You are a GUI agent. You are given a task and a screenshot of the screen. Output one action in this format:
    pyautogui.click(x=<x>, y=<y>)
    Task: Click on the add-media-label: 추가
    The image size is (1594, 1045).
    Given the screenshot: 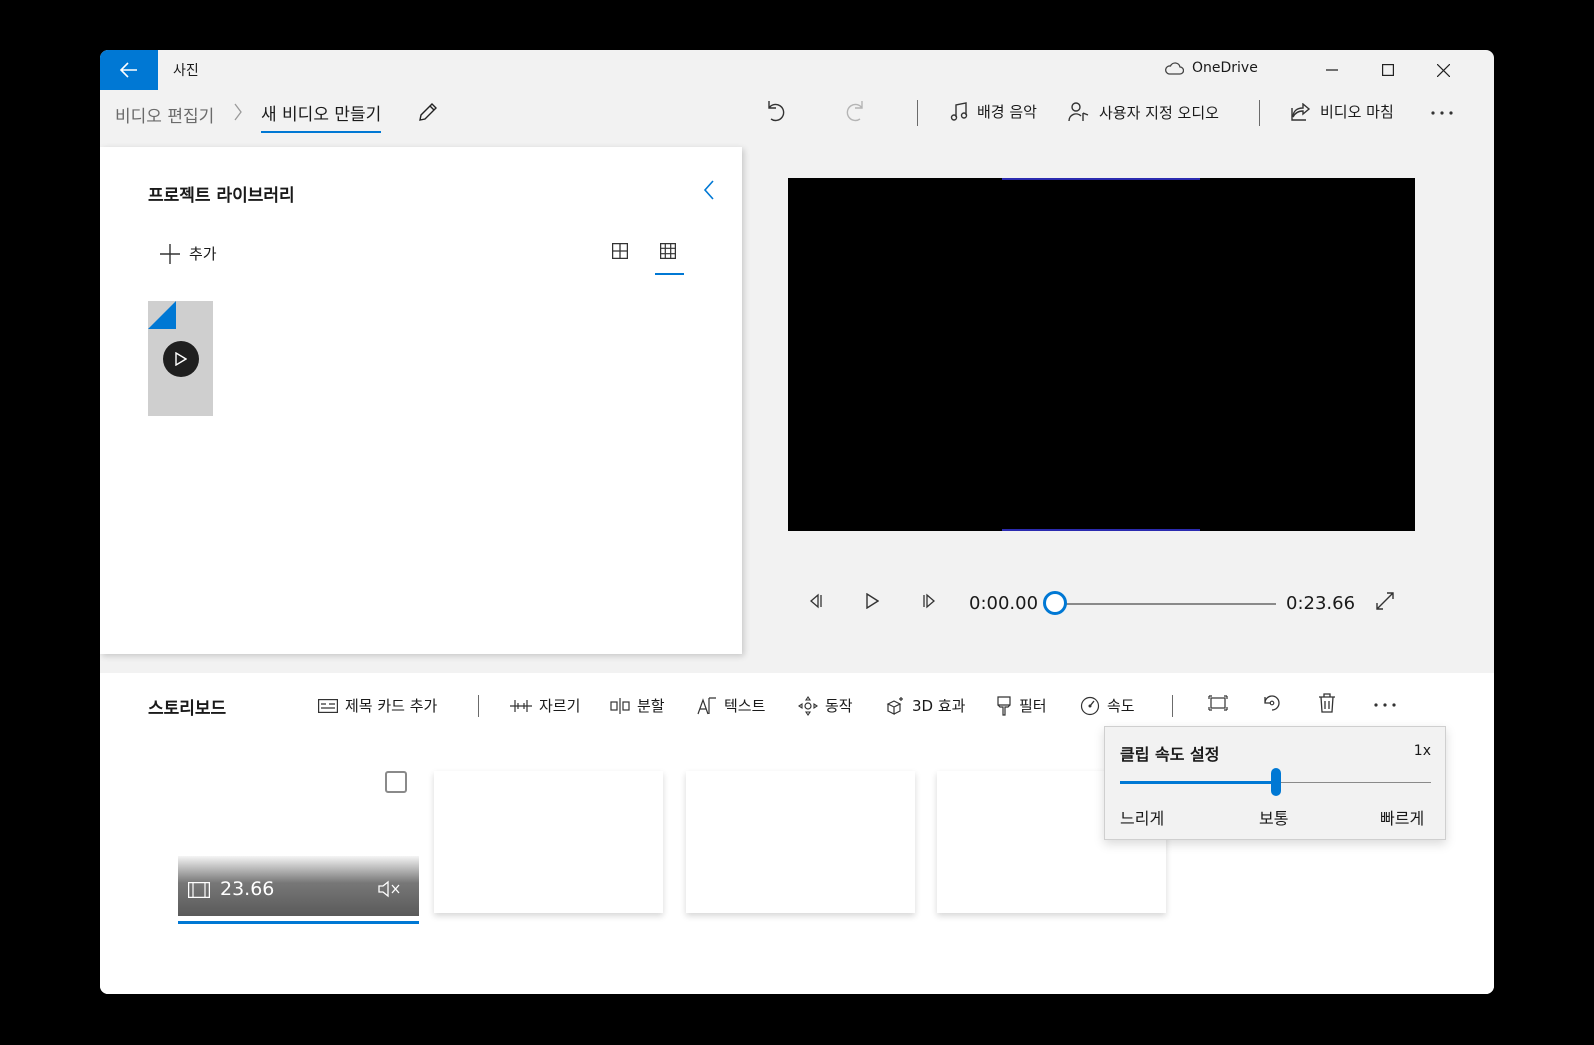 What is the action you would take?
    pyautogui.click(x=203, y=254)
    